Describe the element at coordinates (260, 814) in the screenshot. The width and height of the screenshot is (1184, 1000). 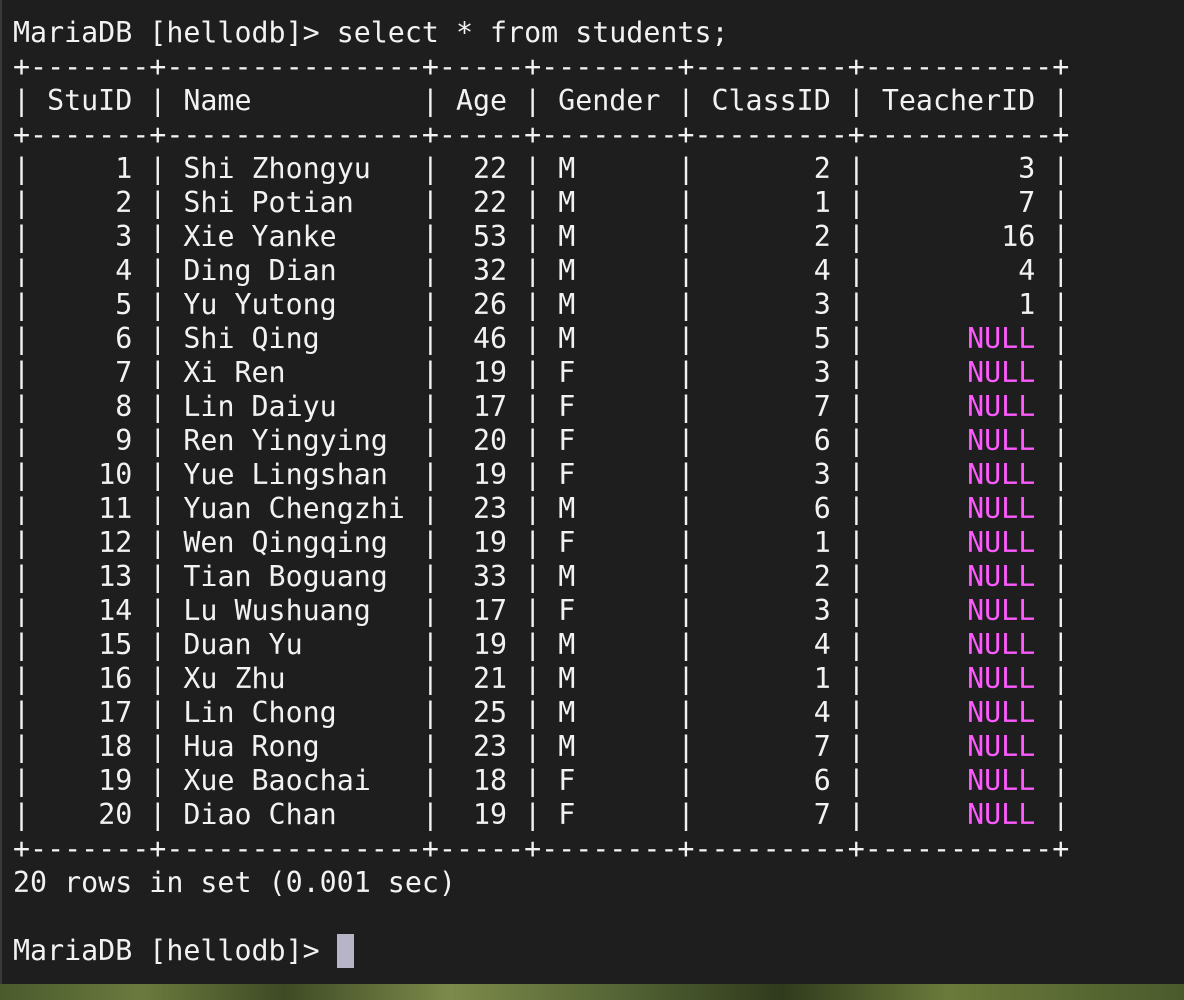
I see `cell-name: Diao Chan` at that location.